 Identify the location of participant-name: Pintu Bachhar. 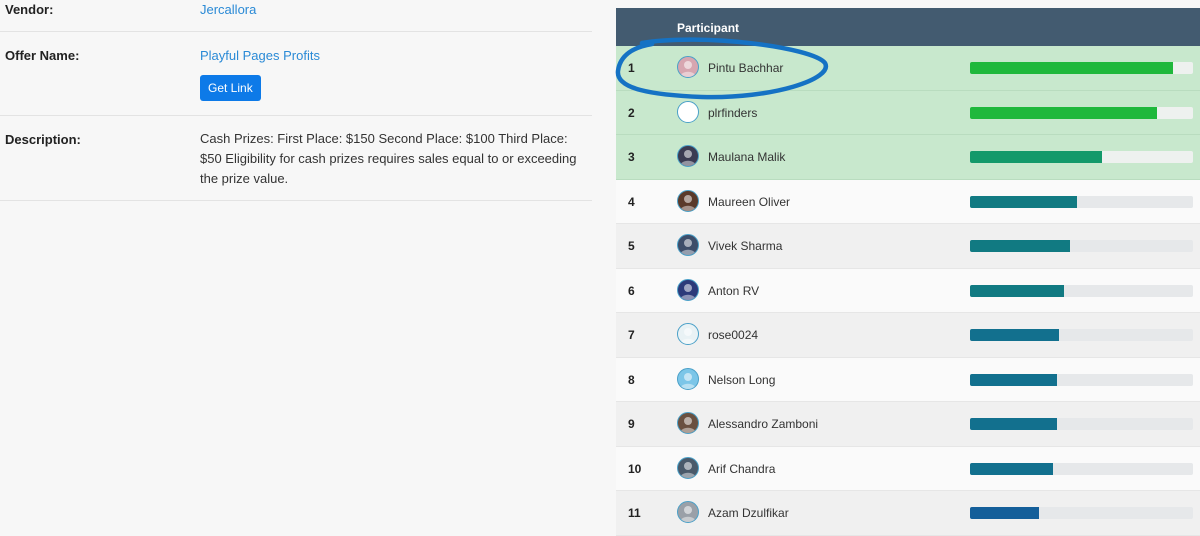
(745, 68).